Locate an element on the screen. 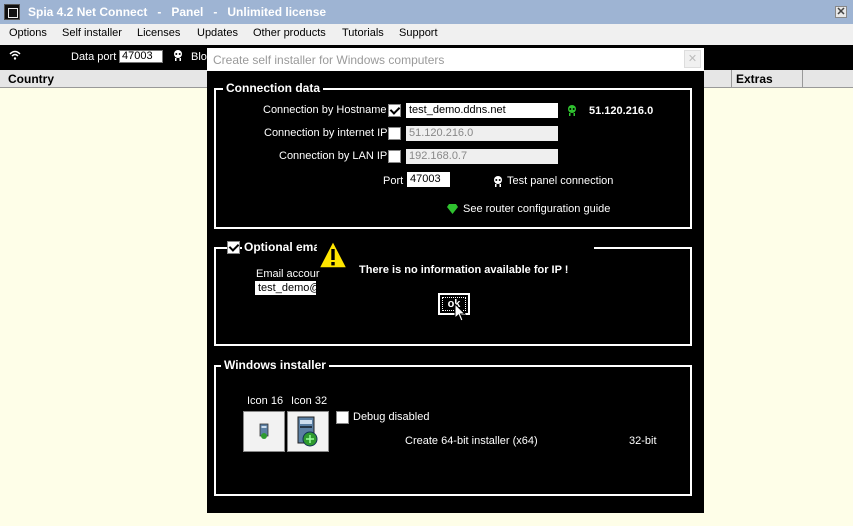 The image size is (853, 526). port-input: 47003 is located at coordinates (428, 179).